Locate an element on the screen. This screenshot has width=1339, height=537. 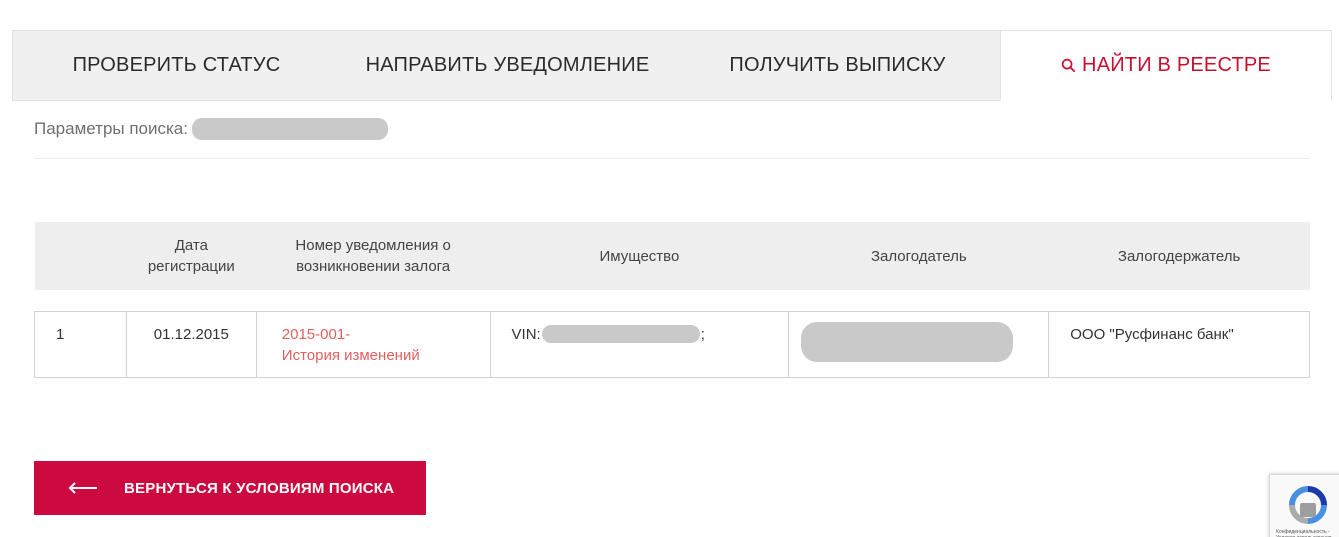
tab-label: ПОЛУЧИТЬ ВЫПИСКУ is located at coordinates (837, 65).